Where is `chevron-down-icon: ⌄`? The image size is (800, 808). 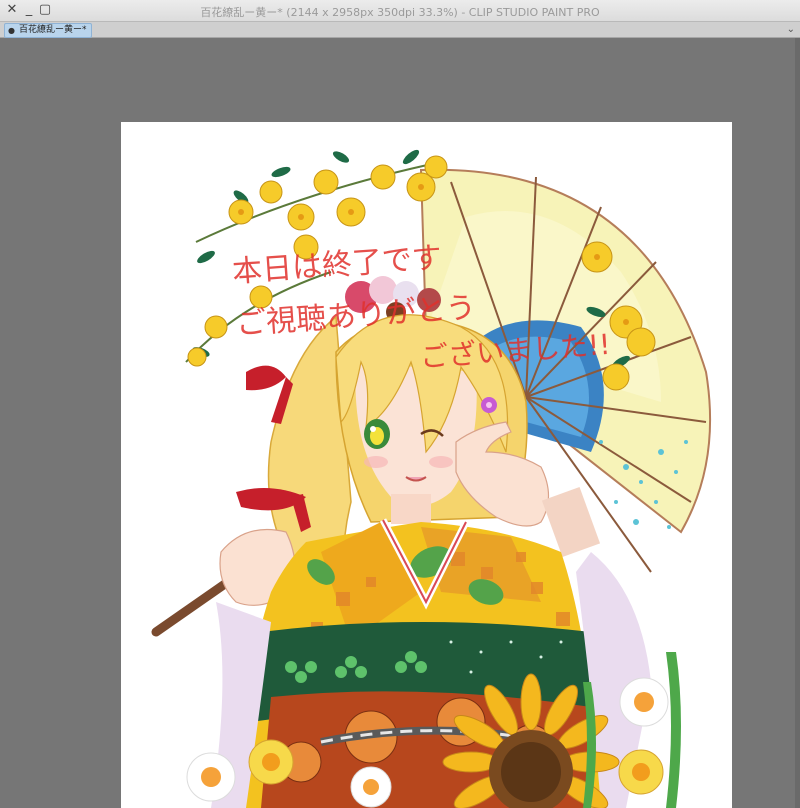 chevron-down-icon: ⌄ is located at coordinates (791, 29).